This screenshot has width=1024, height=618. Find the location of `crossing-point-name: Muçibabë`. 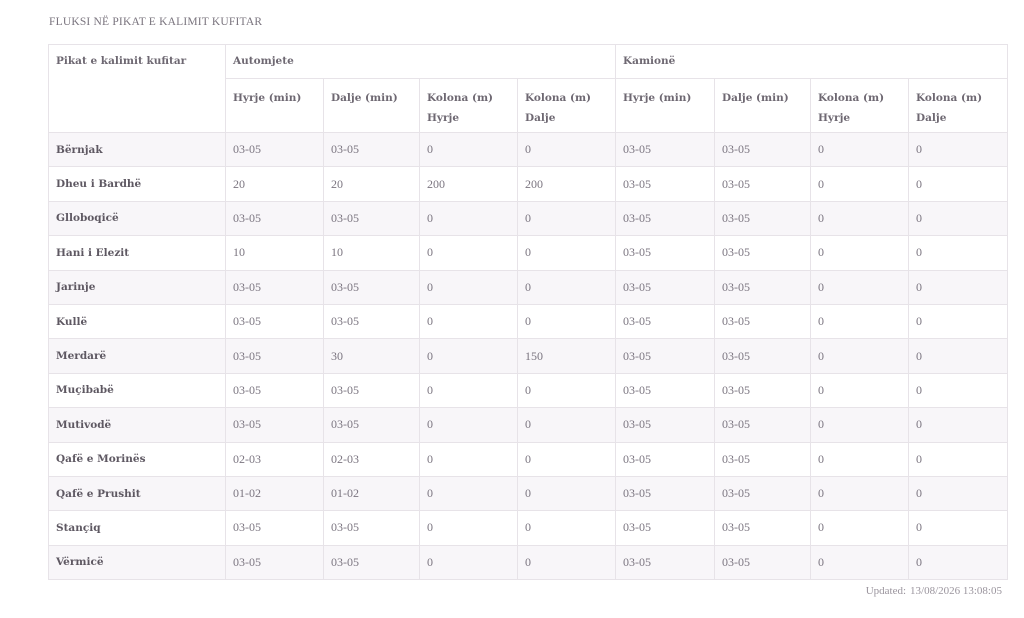

crossing-point-name: Muçibabë is located at coordinates (137, 390).